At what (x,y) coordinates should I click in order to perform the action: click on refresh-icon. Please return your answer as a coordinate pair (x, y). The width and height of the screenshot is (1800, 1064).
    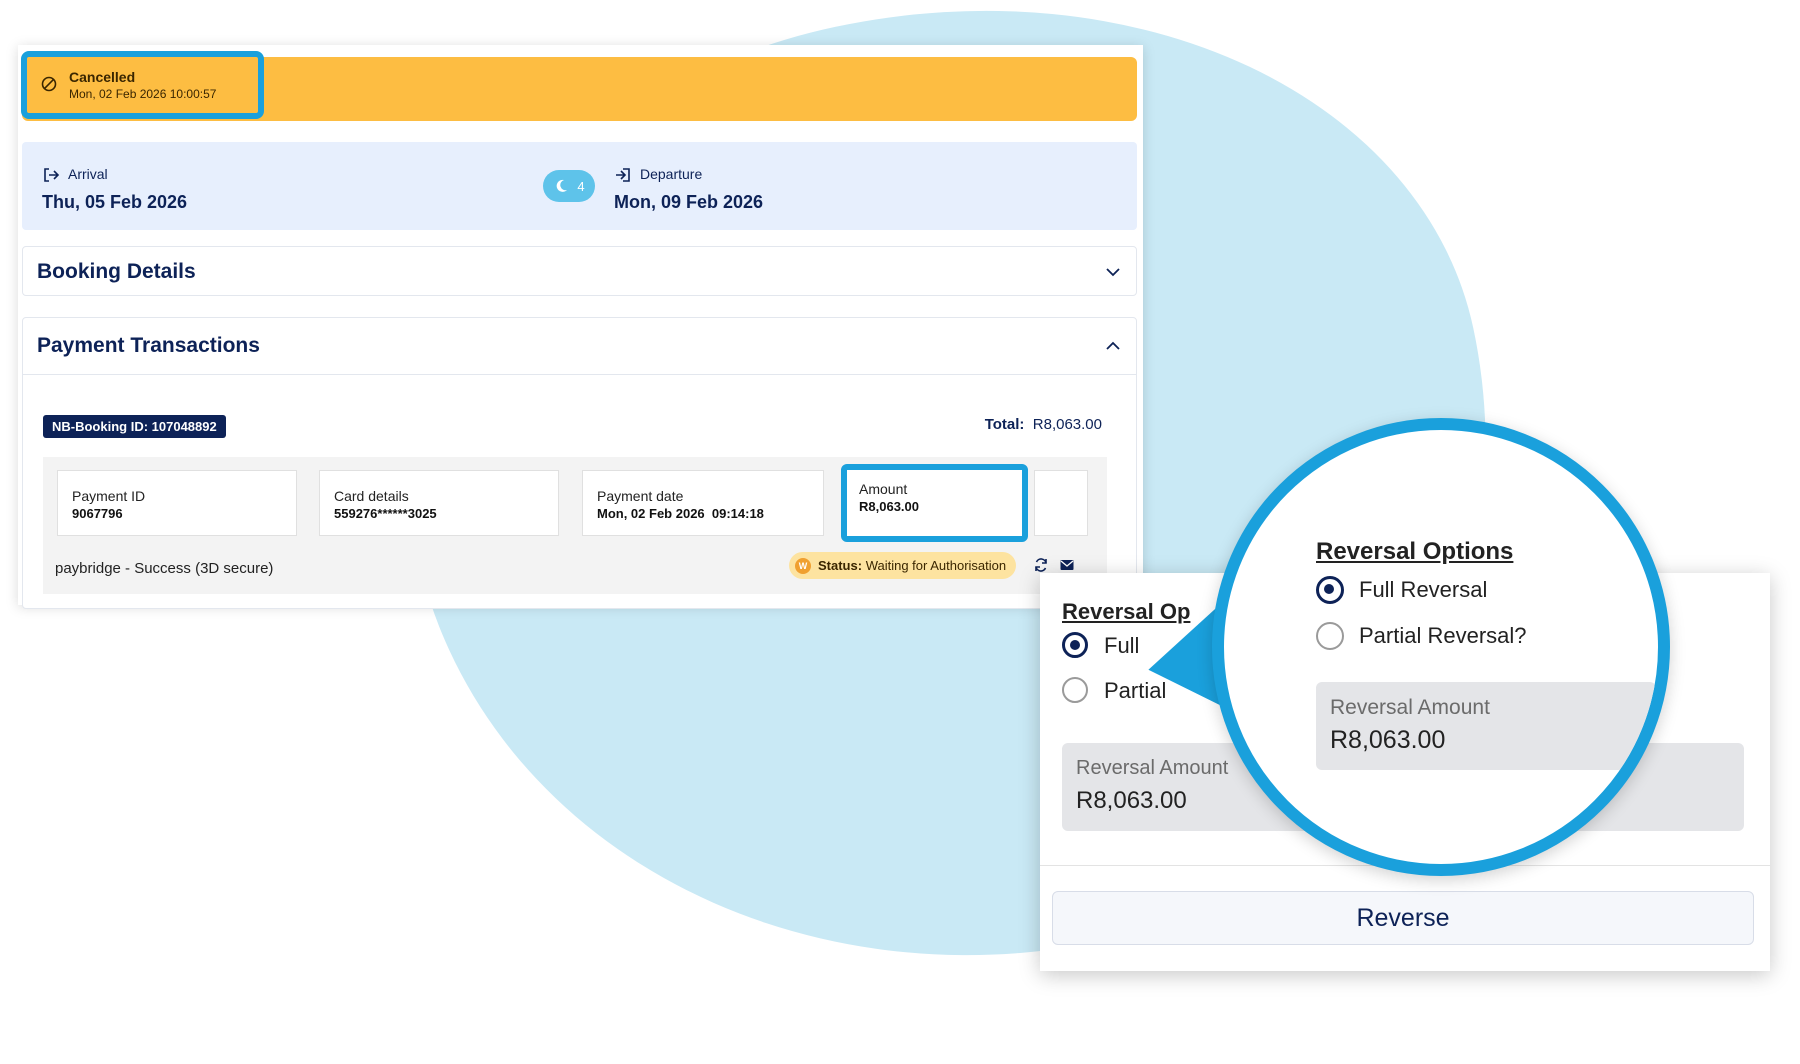
    Looking at the image, I should click on (1041, 565).